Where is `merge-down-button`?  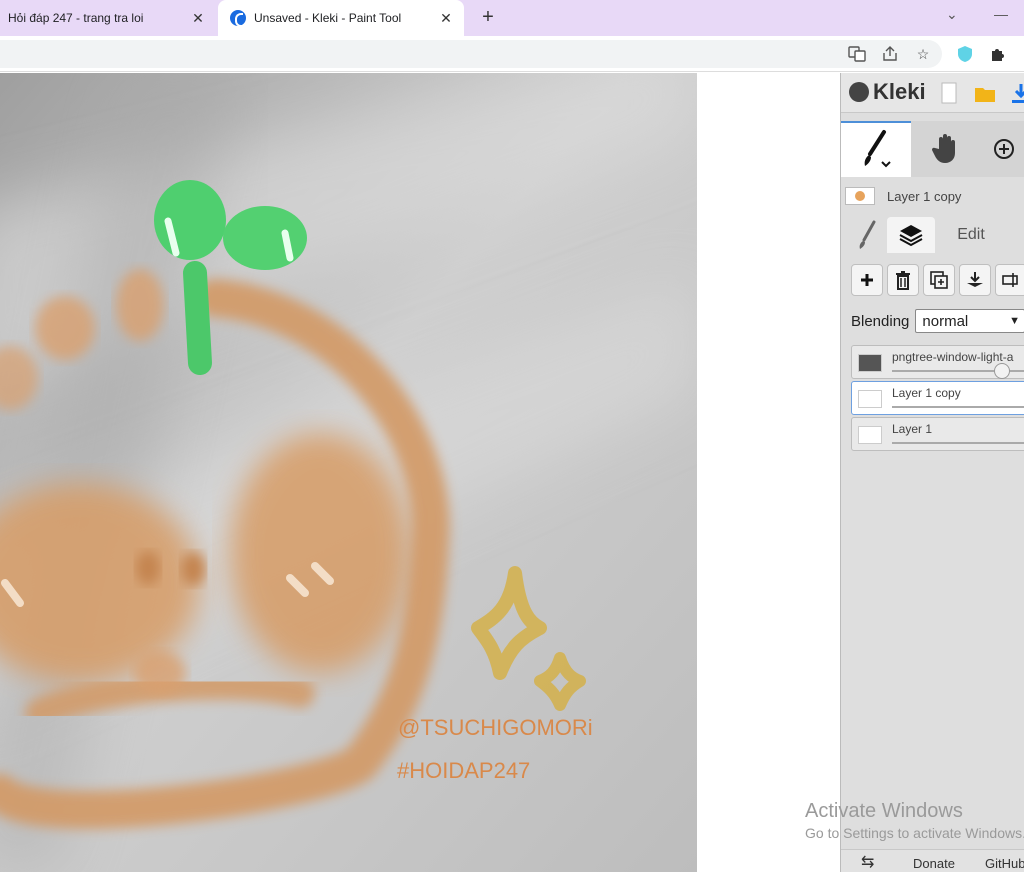
merge-down-button is located at coordinates (975, 280).